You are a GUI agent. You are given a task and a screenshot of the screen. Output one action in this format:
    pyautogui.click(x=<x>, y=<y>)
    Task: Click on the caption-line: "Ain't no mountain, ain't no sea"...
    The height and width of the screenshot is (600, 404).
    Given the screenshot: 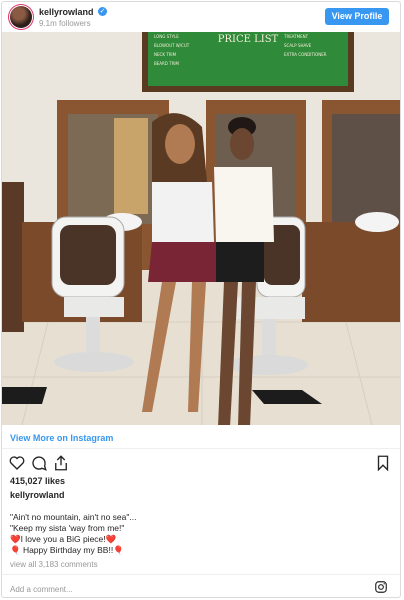 What is the action you would take?
    pyautogui.click(x=73, y=517)
    